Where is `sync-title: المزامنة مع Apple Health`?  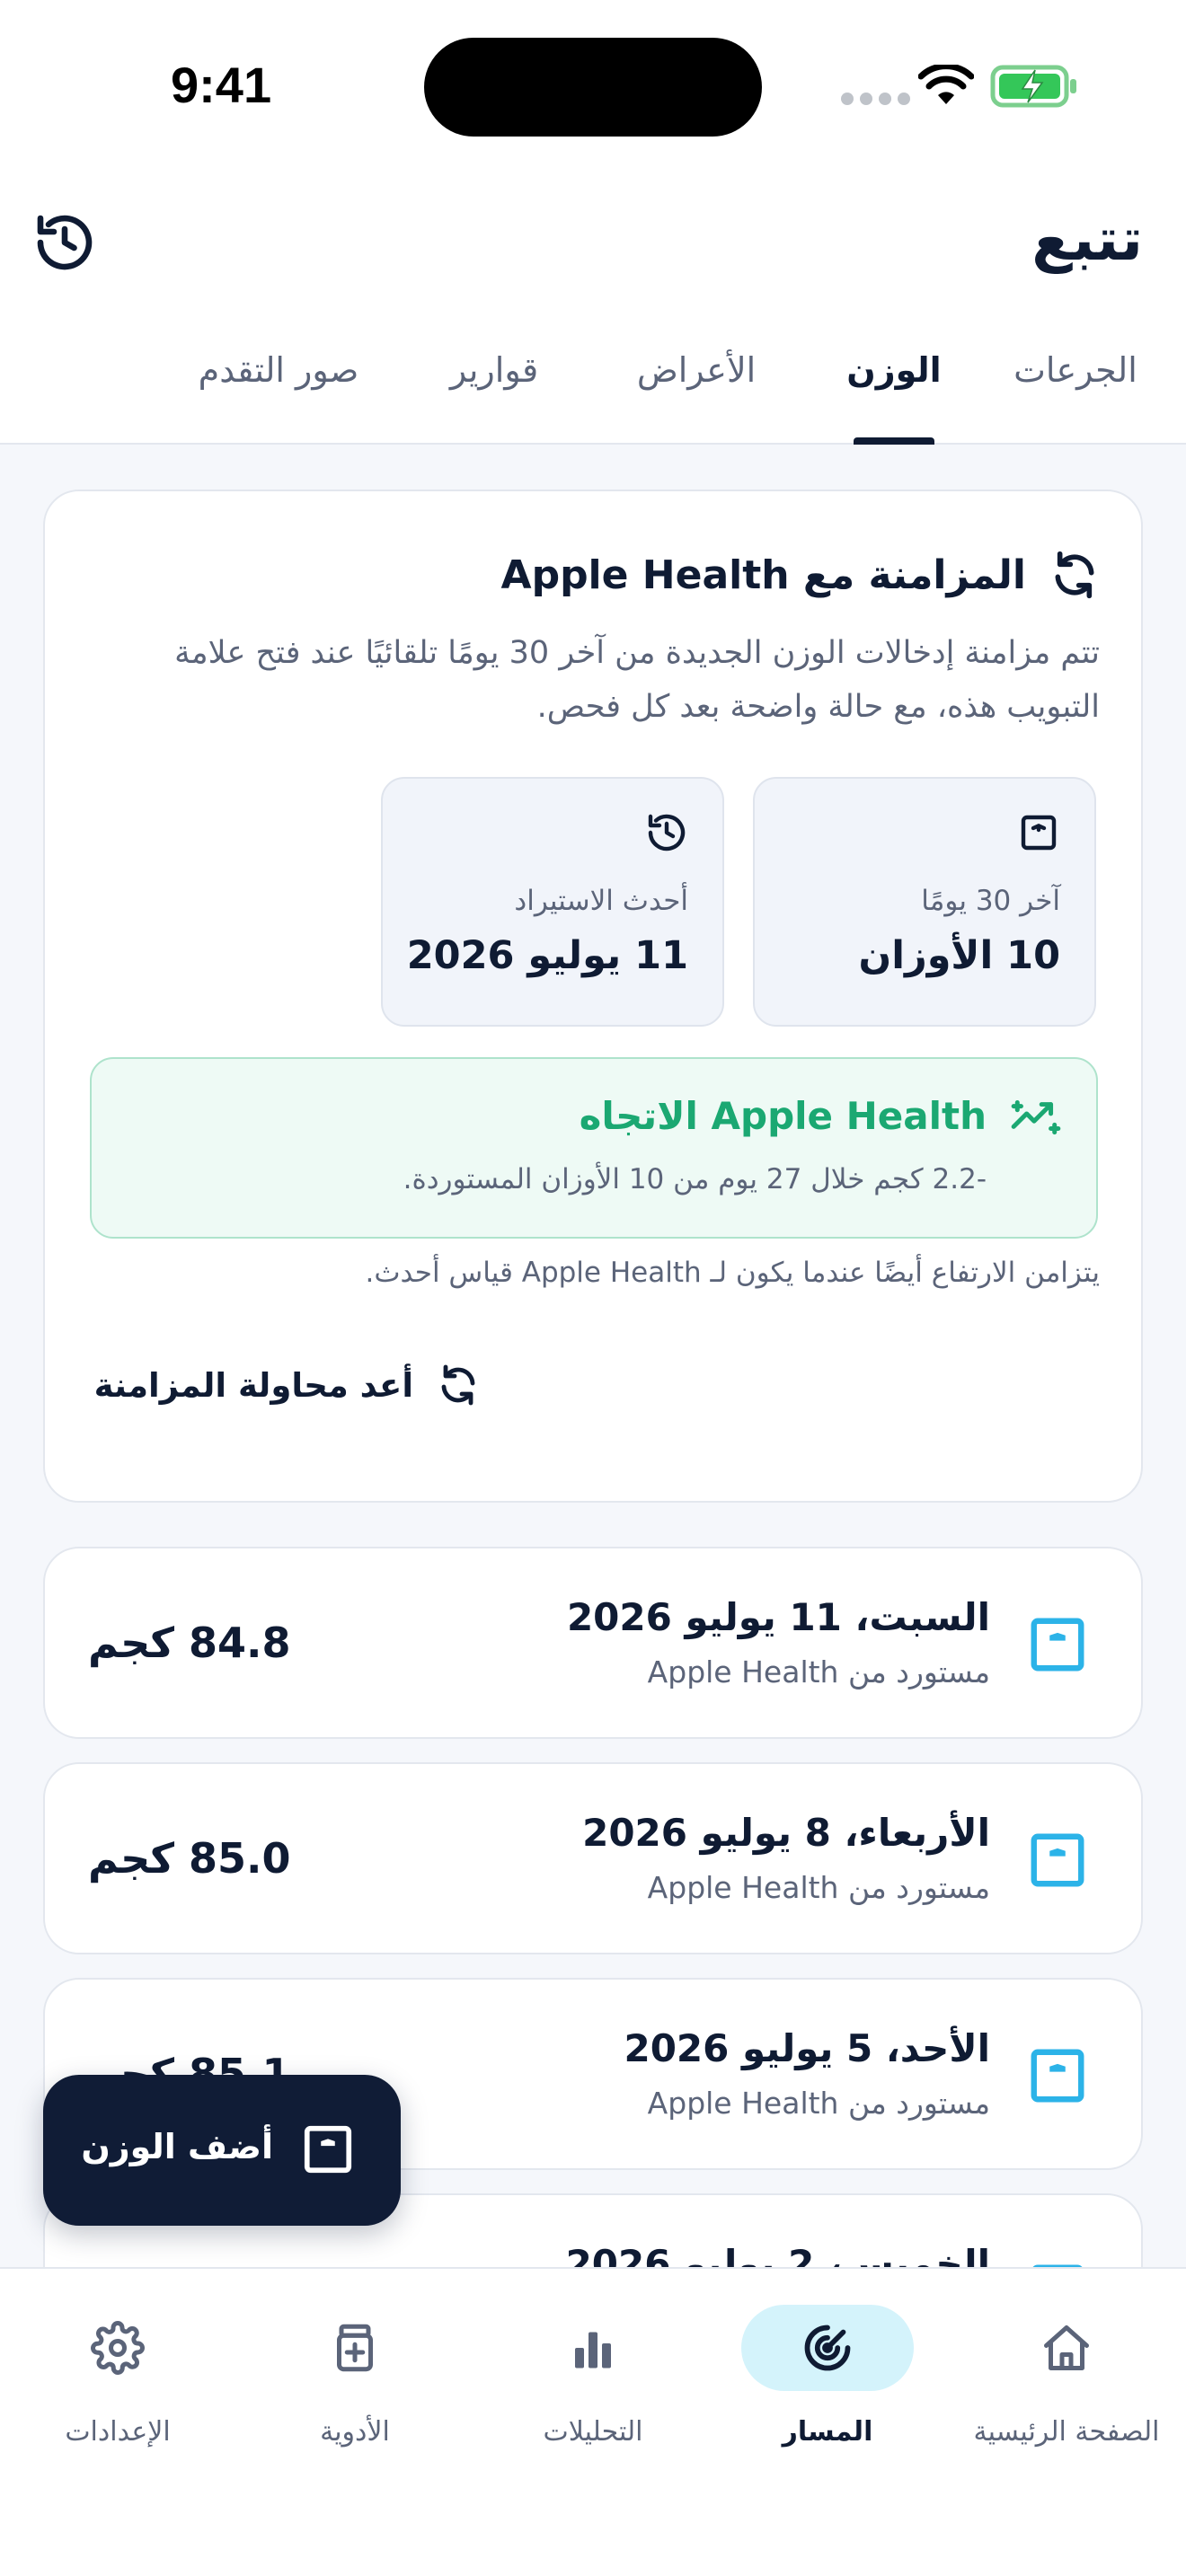
sync-title: المزامنة مع Apple Health is located at coordinates (763, 574).